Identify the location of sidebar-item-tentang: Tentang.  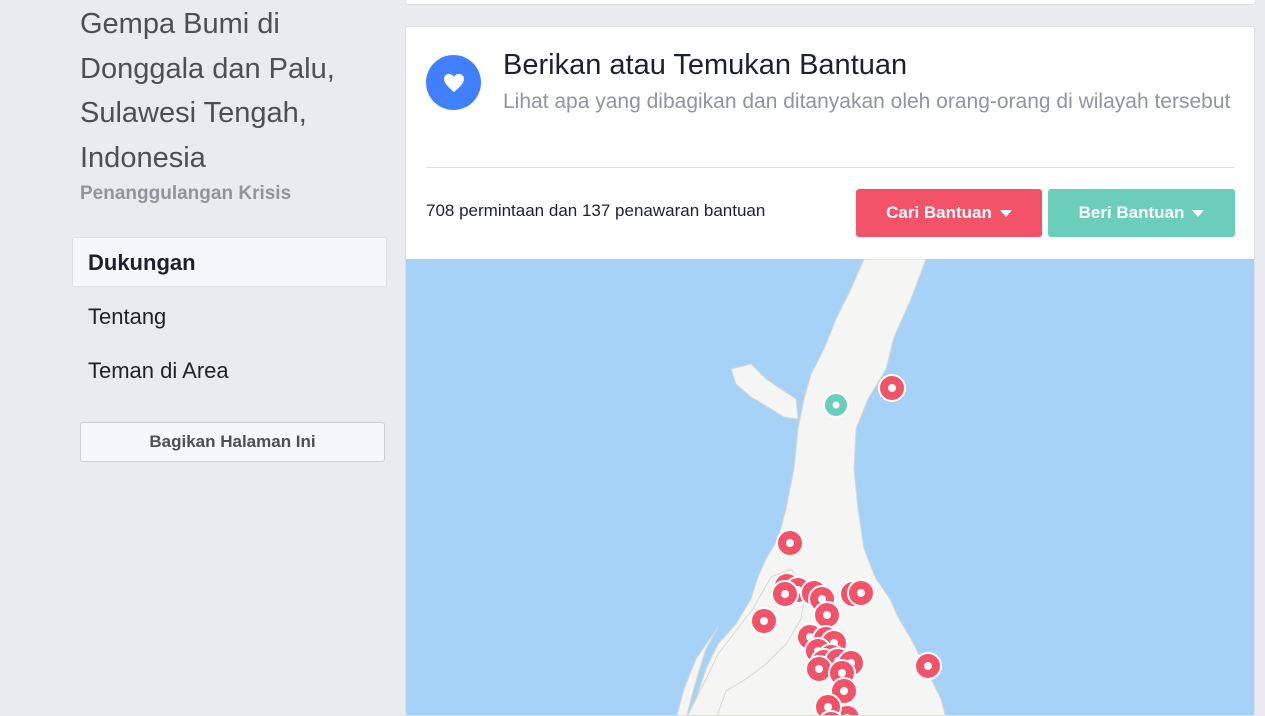
(229, 316).